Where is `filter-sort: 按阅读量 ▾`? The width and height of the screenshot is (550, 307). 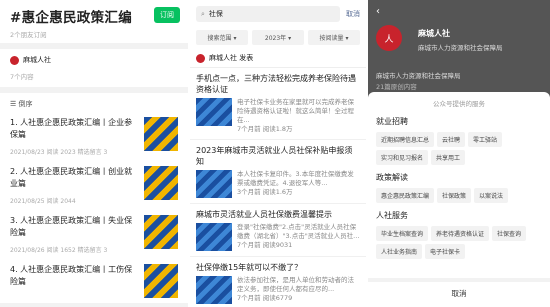 filter-sort: 按阅读量 ▾ is located at coordinates (334, 37).